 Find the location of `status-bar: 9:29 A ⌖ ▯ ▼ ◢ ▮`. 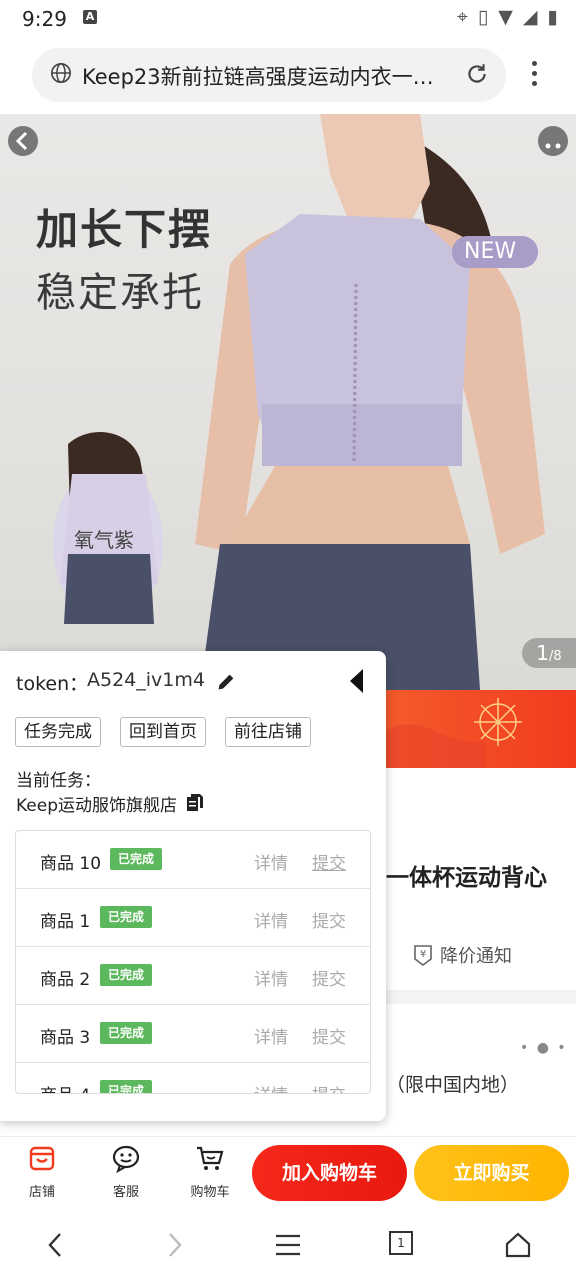

status-bar: 9:29 A ⌖ ▯ ▼ ◢ ▮ is located at coordinates (288, 19).